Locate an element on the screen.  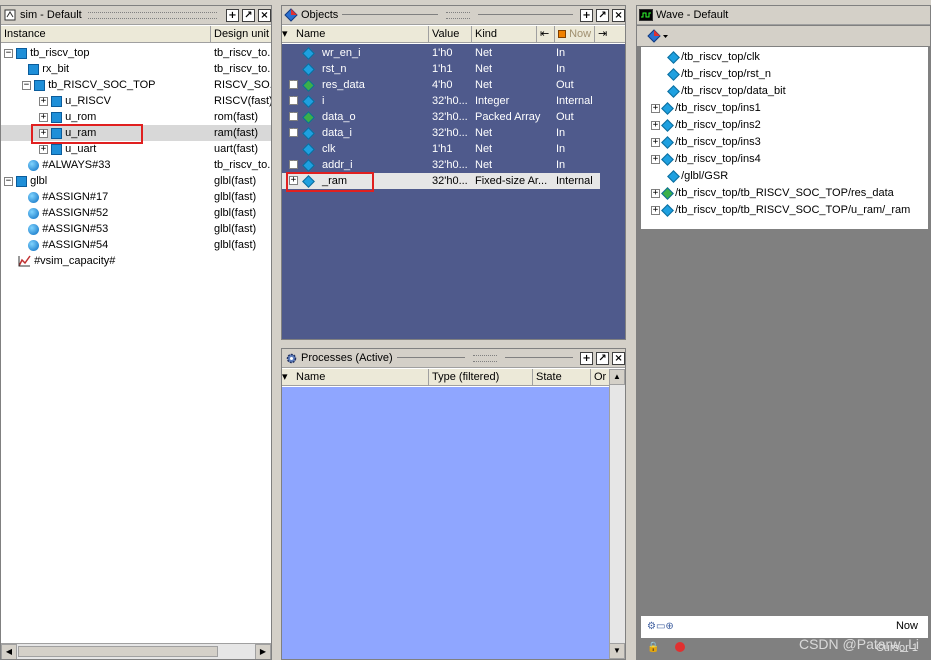
design-unit-cell: ram(fast) is located at coordinates (236, 133).